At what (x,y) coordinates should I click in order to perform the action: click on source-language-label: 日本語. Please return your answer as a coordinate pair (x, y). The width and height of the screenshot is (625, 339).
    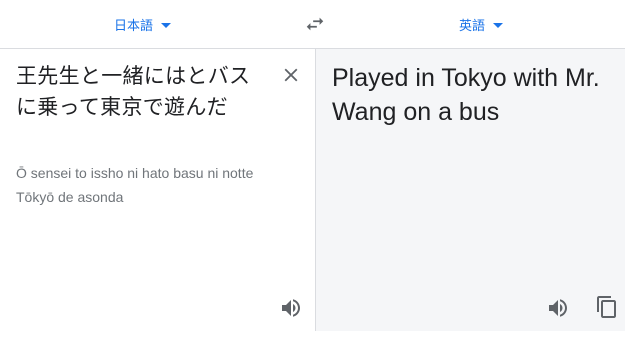
    Looking at the image, I should click on (134, 25).